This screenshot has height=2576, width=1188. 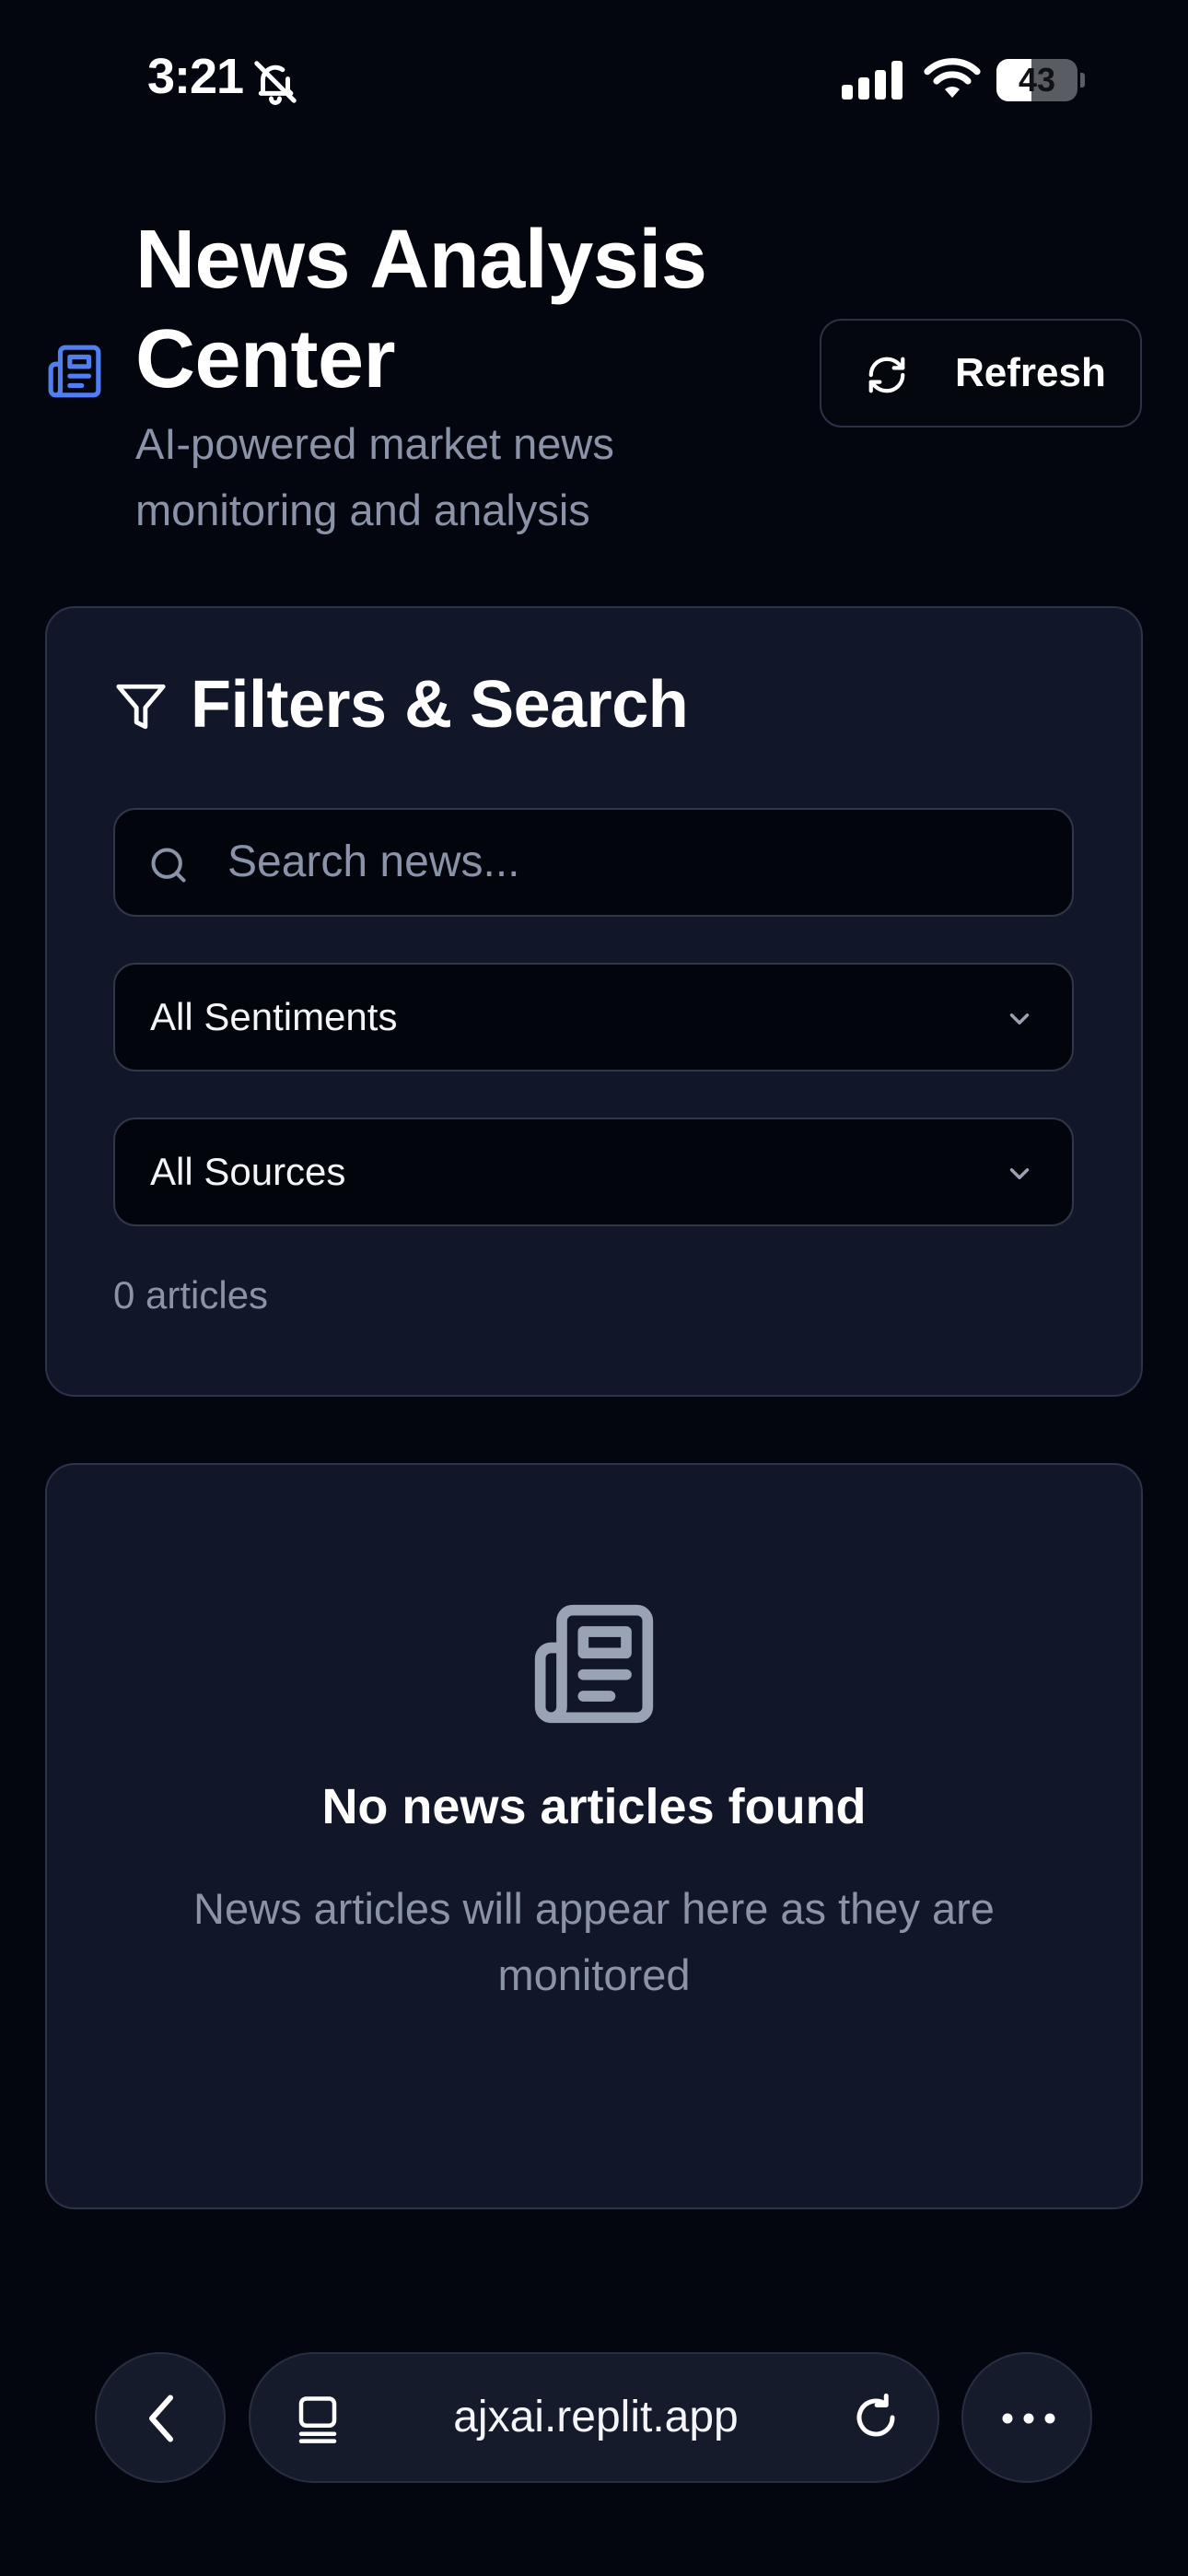 I want to click on status-time: 3:21, so click(x=195, y=76).